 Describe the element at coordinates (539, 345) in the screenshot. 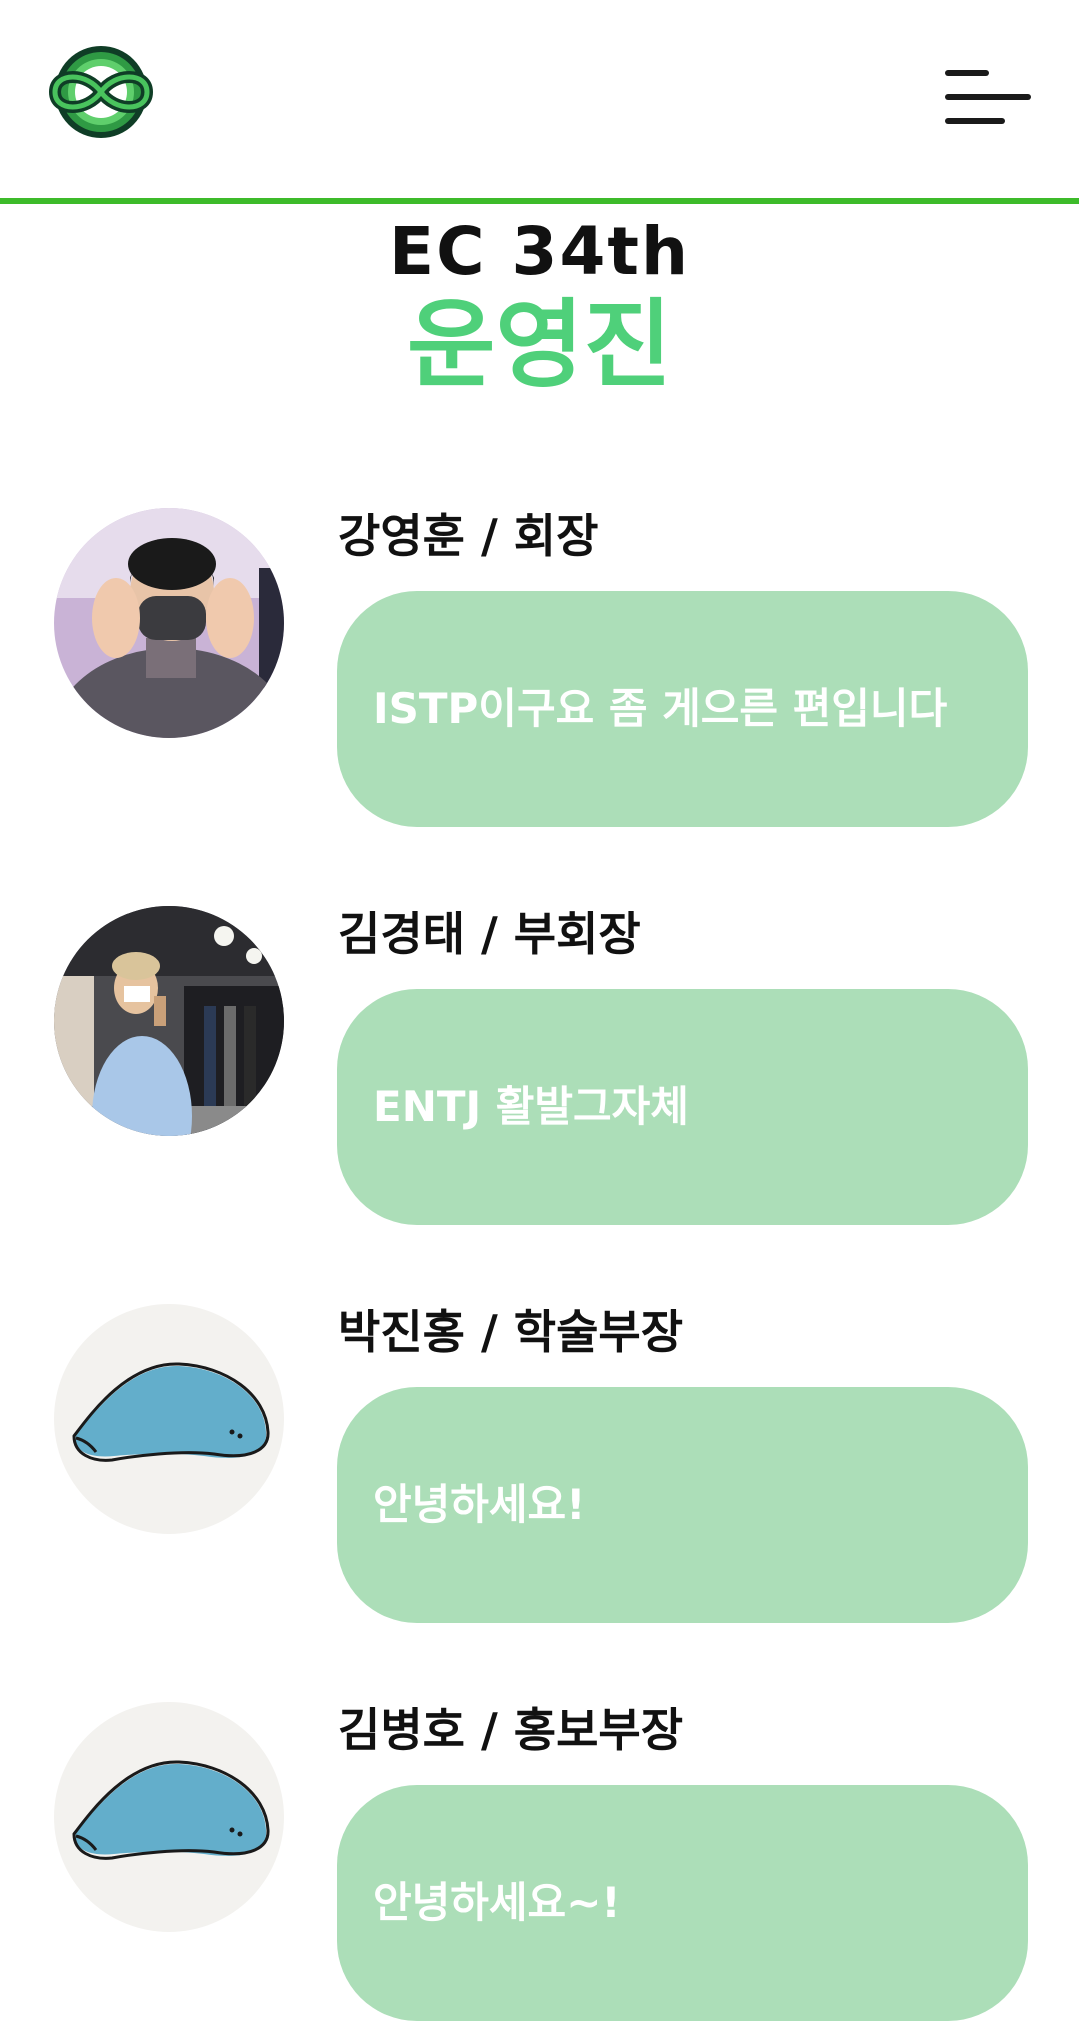

I see `title-staff: 운영진` at that location.